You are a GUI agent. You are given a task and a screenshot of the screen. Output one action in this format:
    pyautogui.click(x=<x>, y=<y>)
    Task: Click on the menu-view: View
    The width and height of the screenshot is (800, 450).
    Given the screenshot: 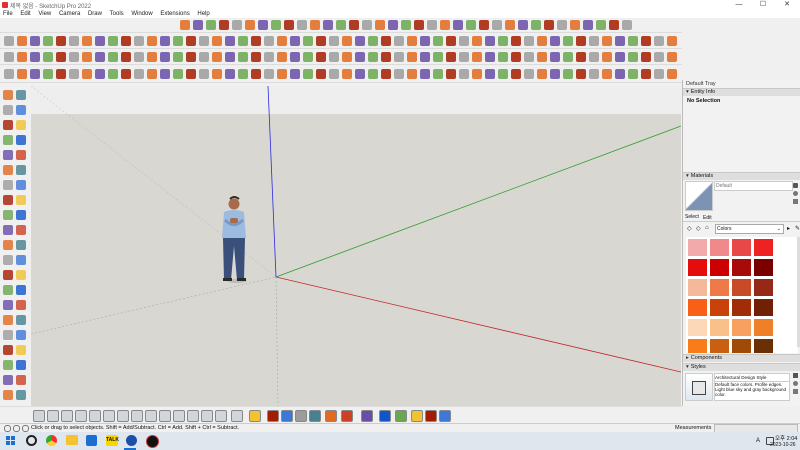 What is the action you would take?
    pyautogui.click(x=44, y=14)
    